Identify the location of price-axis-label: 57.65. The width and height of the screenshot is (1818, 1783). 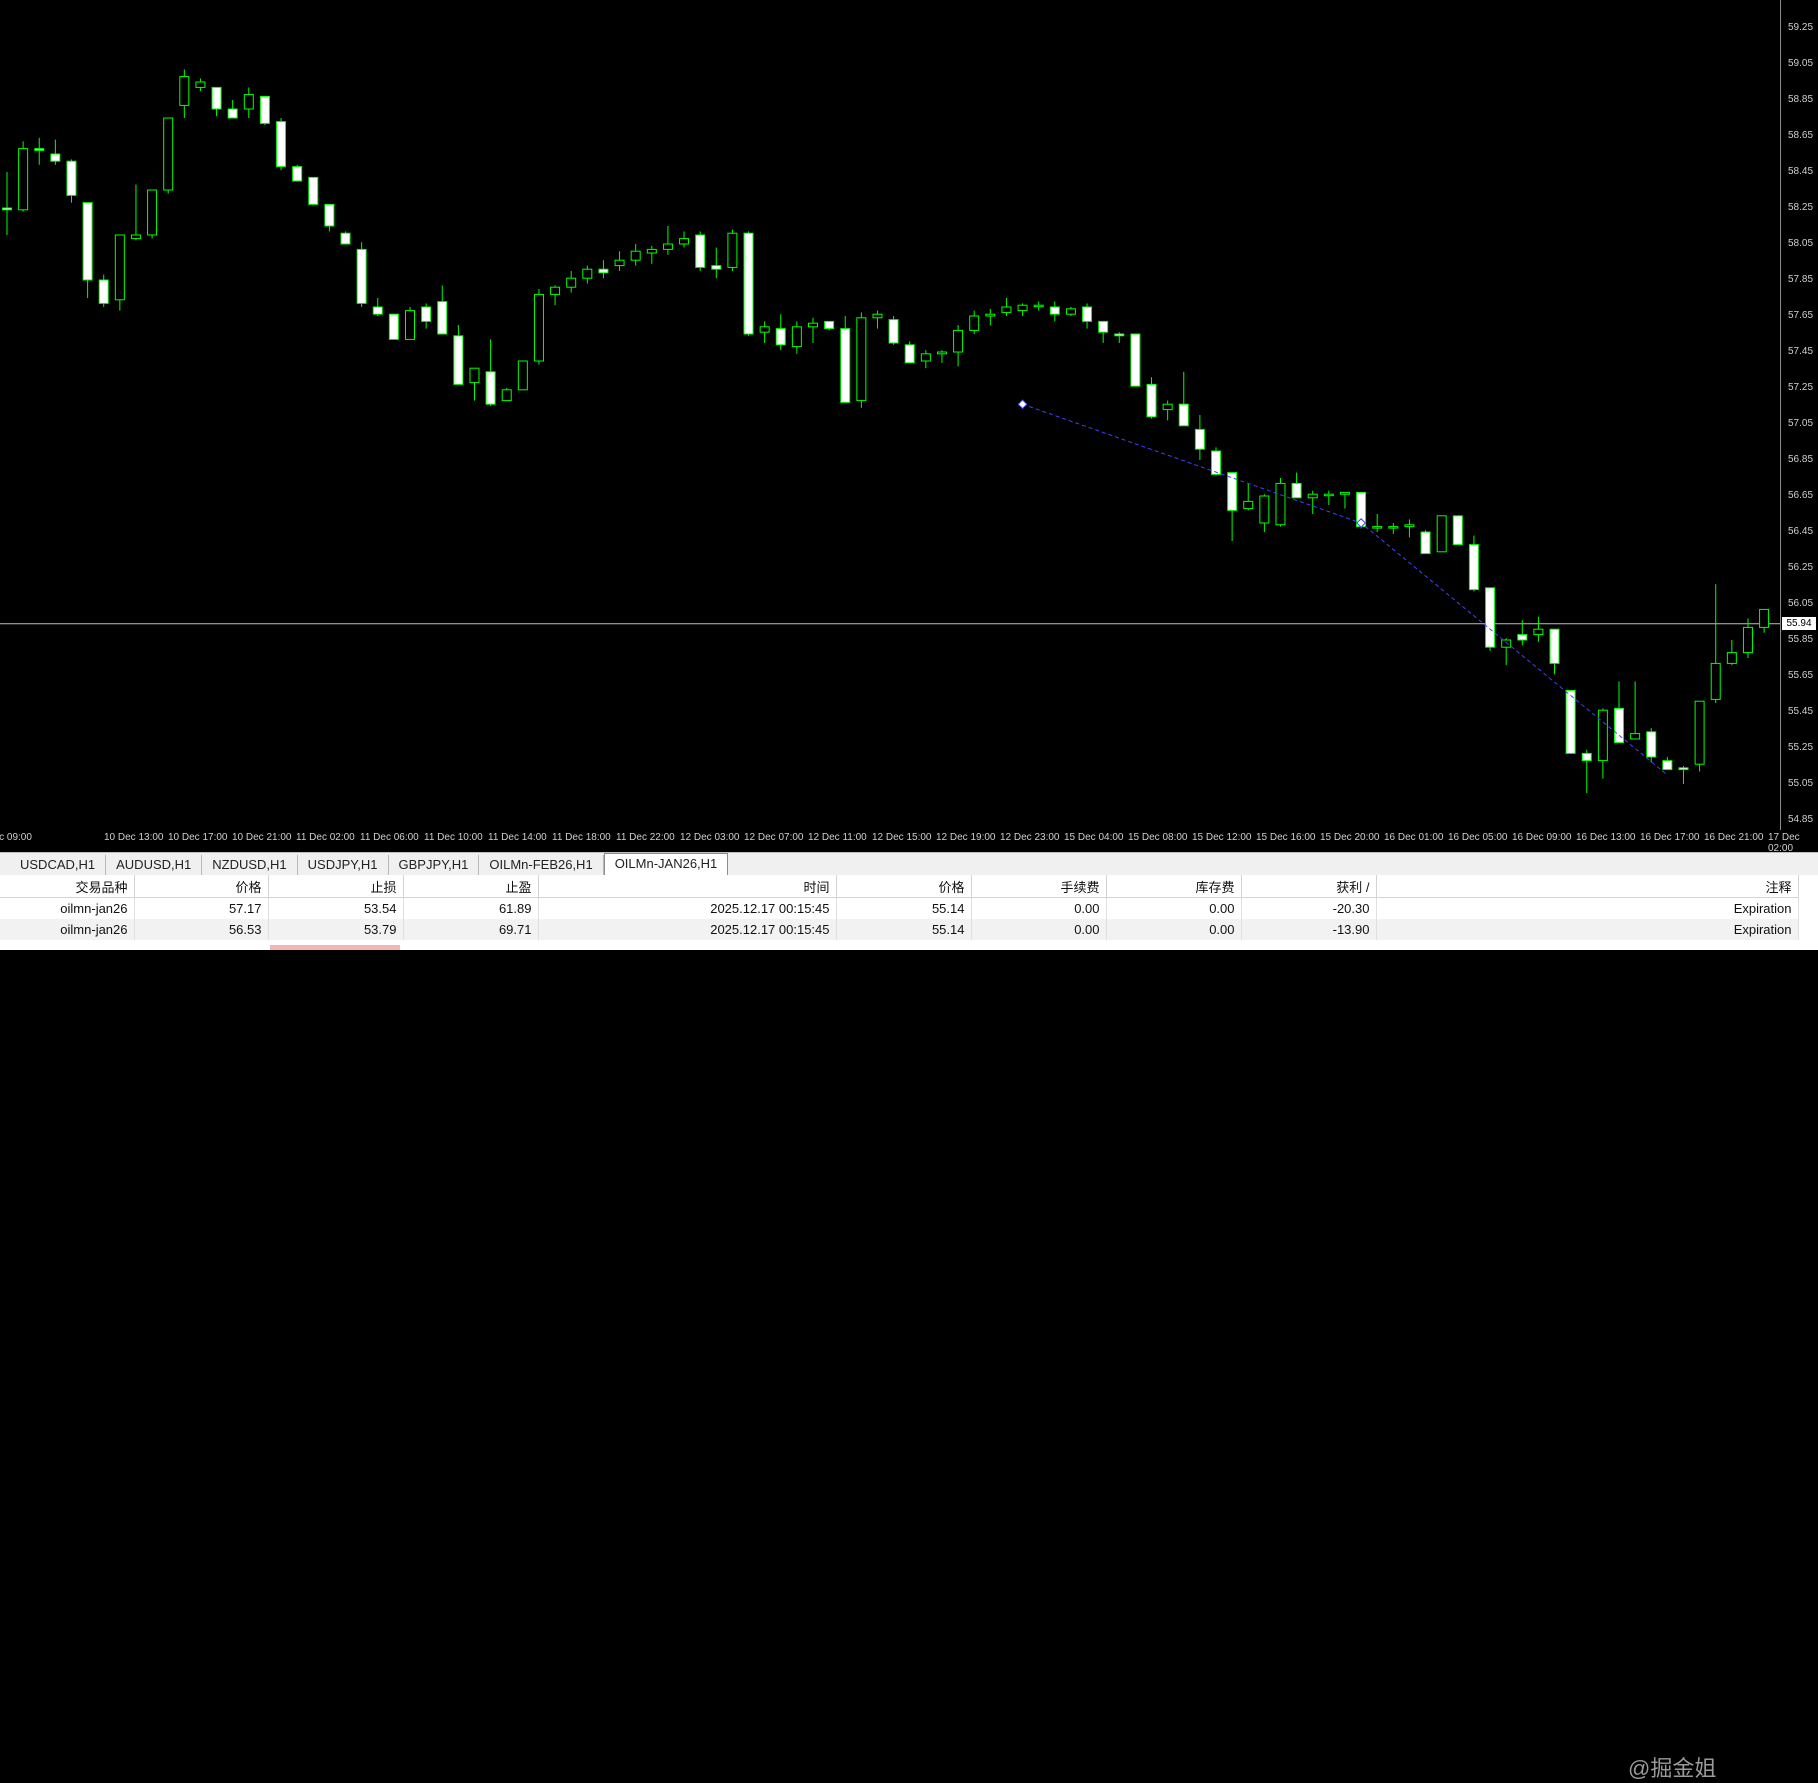
(1801, 315).